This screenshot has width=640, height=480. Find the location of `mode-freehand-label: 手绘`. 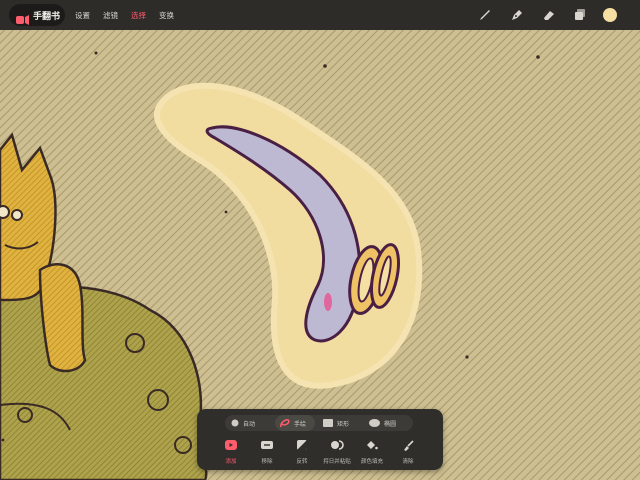

mode-freehand-label: 手绘 is located at coordinates (300, 424).